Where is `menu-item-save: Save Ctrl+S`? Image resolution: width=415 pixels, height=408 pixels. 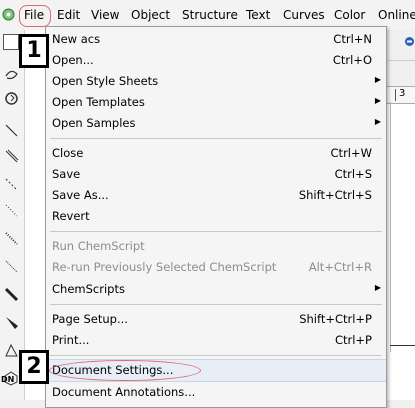
menu-item-save: Save Ctrl+S is located at coordinates (216, 174).